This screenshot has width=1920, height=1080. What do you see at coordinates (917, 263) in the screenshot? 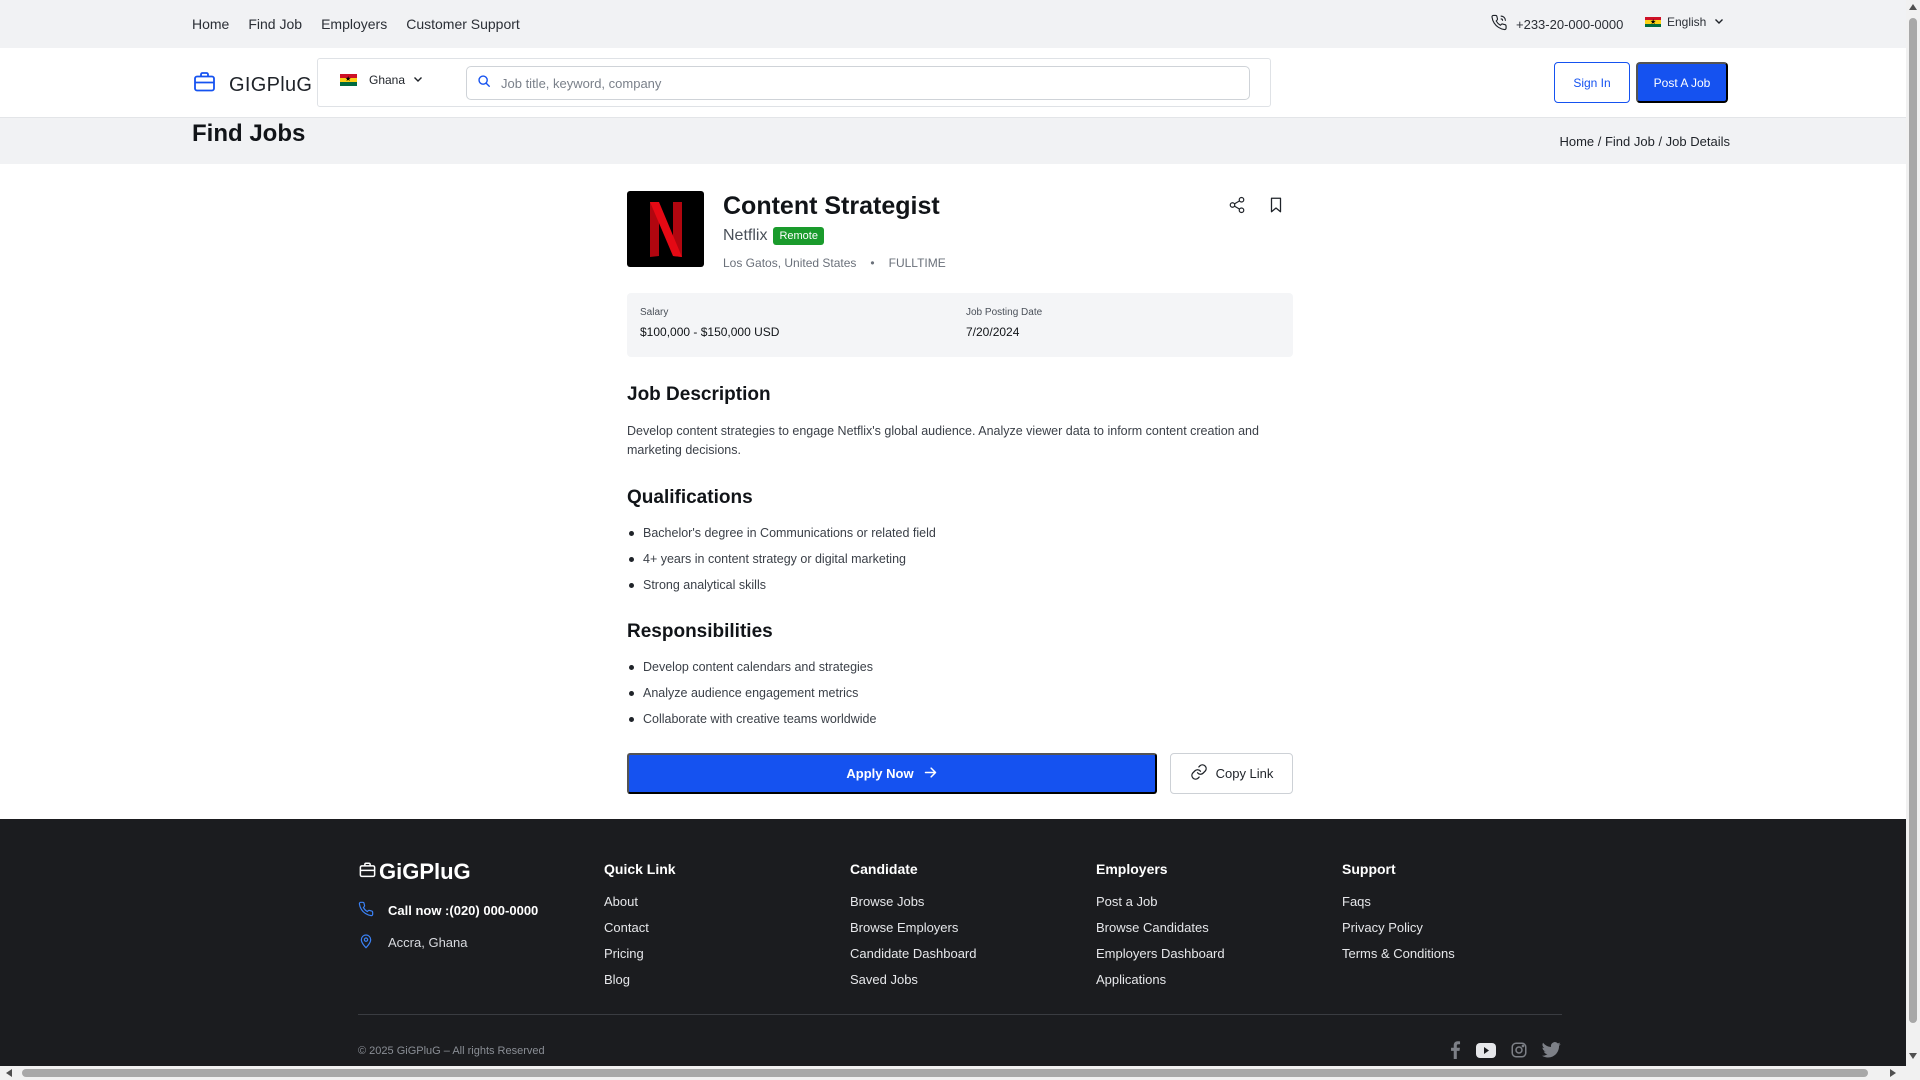
I see `job-type: FULLTIME` at bounding box center [917, 263].